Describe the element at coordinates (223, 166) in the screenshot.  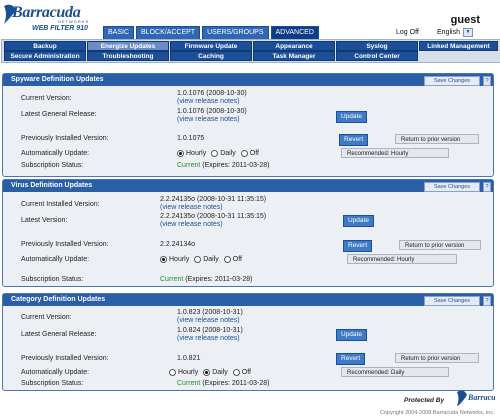
I see `spyware-subscription-value: Current (Expires: 2011-03-28)` at that location.